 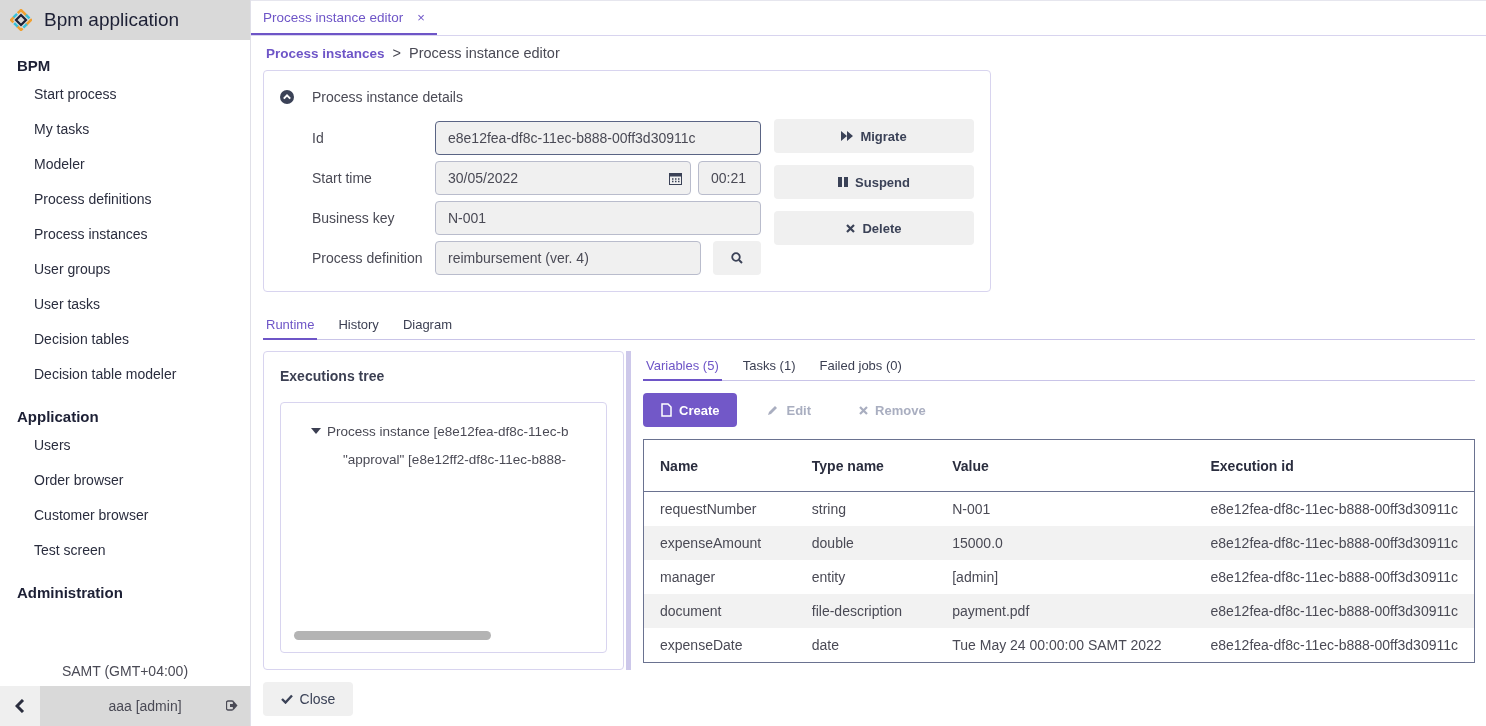 I want to click on field-label: Process definition, so click(x=368, y=258).